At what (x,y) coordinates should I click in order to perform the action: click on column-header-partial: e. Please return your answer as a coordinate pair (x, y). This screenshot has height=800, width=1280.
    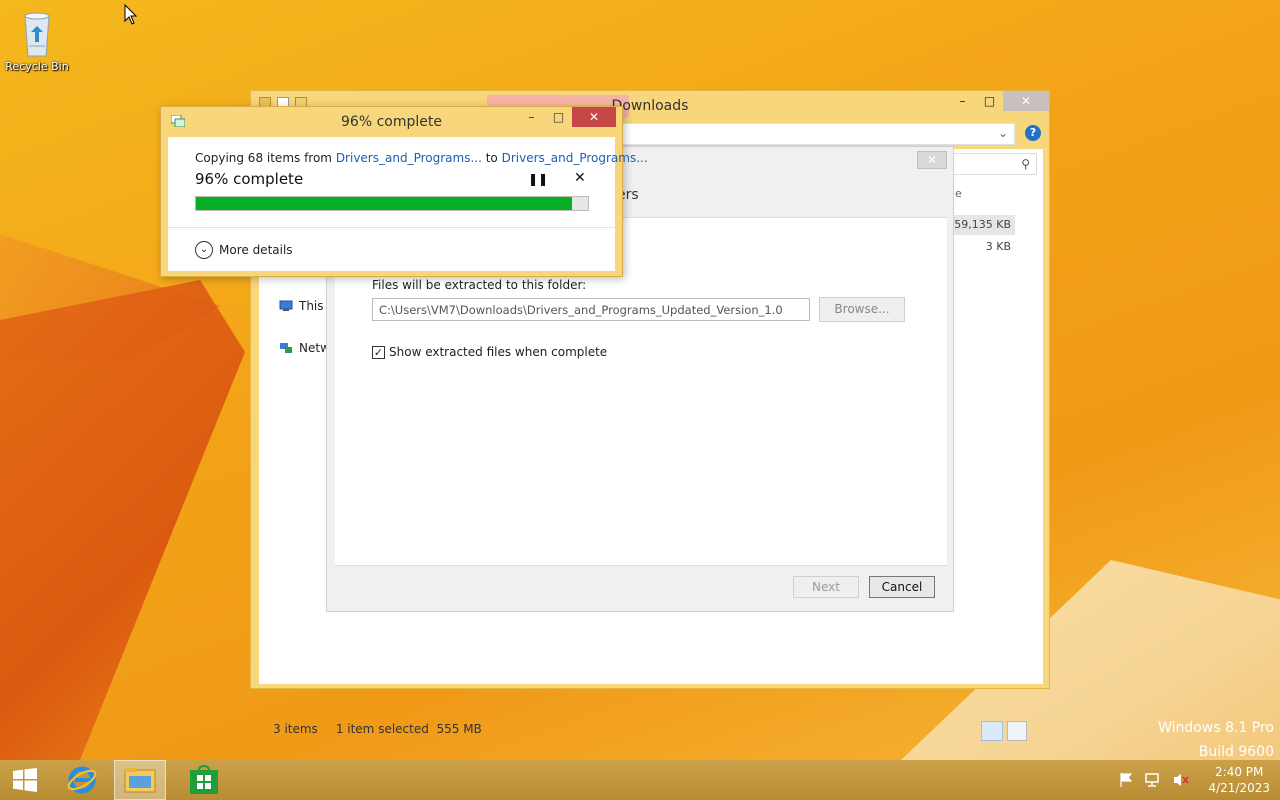
    Looking at the image, I should click on (958, 193).